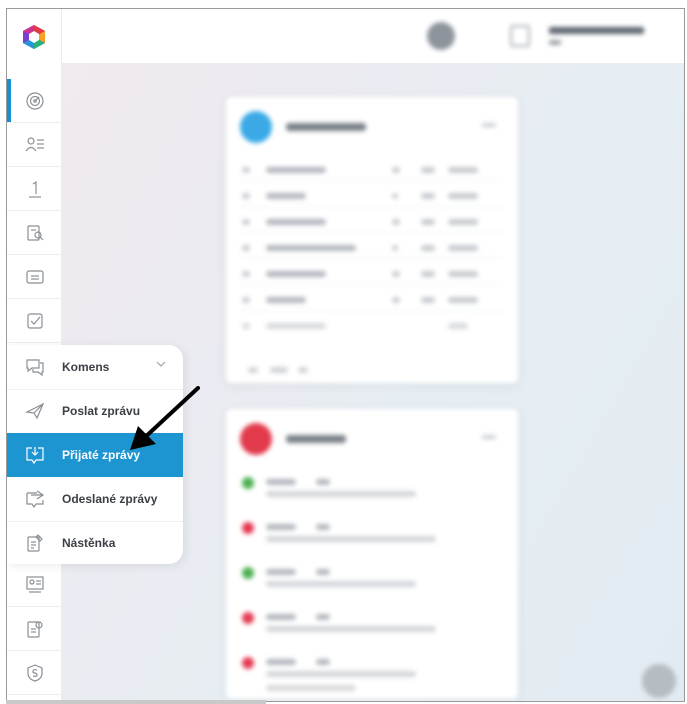 The height and width of the screenshot is (704, 687). Describe the element at coordinates (520, 36) in the screenshot. I see `user-icon` at that location.